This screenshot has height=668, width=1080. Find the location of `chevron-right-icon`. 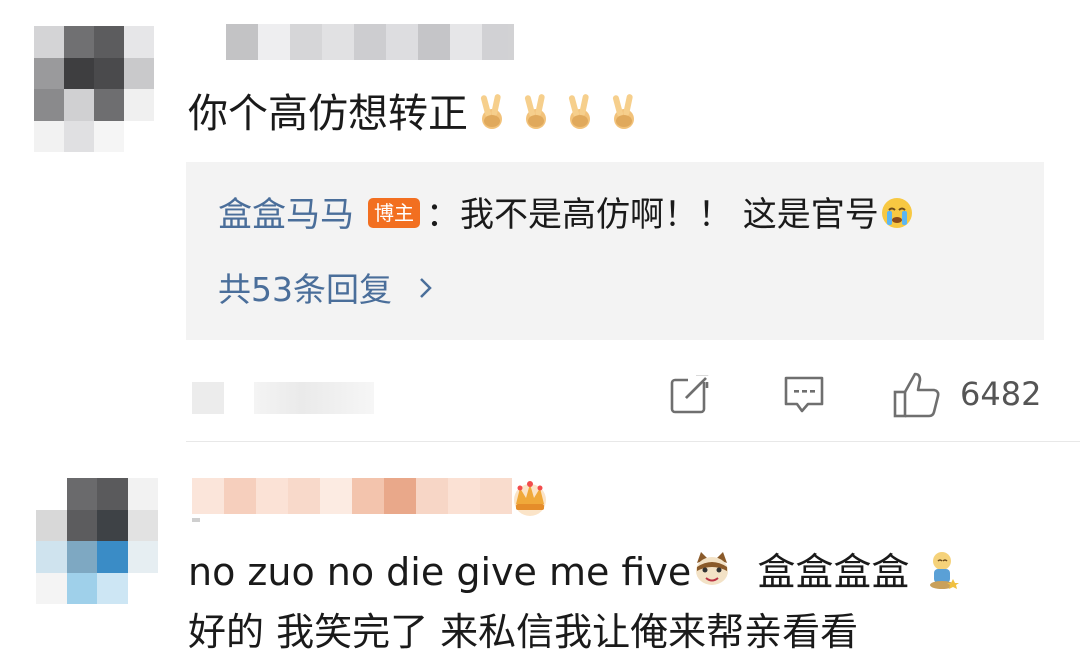

chevron-right-icon is located at coordinates (426, 289).